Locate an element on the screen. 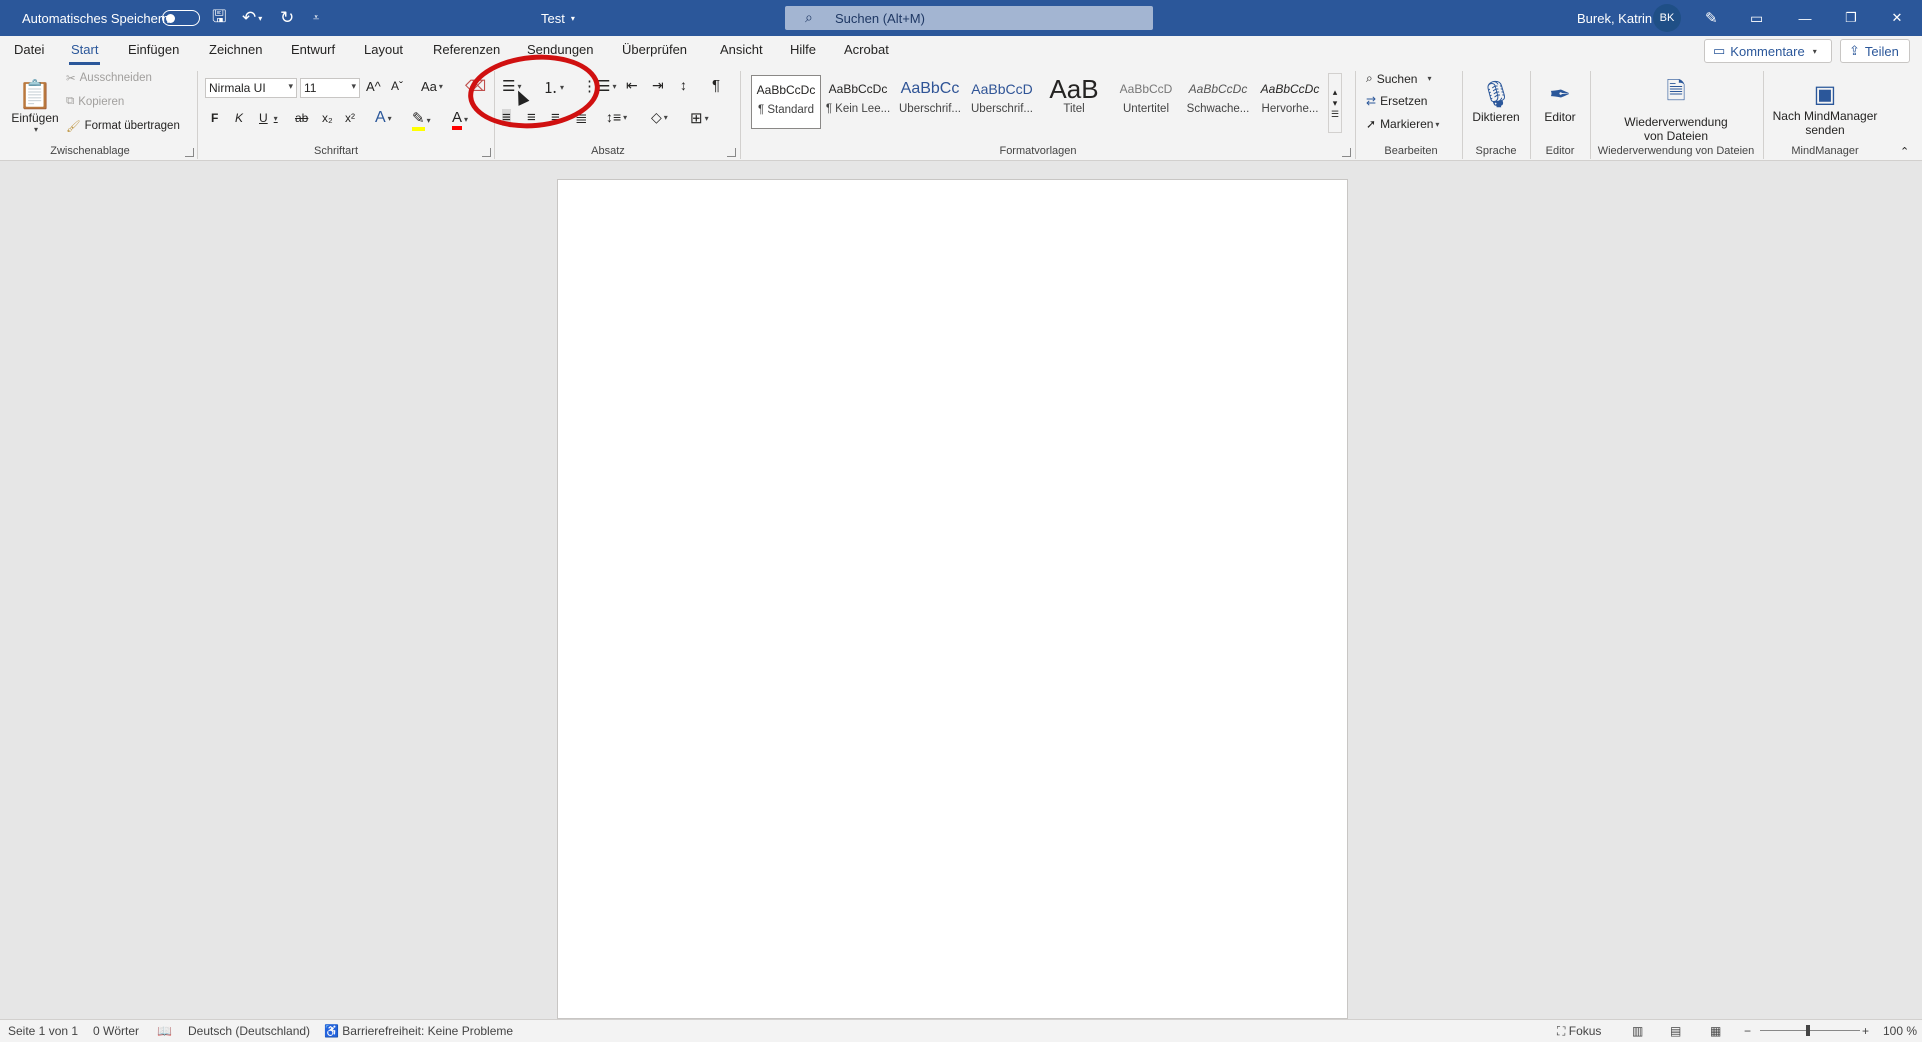 This screenshot has height=1042, width=1922. customize-toolbar-icon: ⩡ is located at coordinates (316, 18).